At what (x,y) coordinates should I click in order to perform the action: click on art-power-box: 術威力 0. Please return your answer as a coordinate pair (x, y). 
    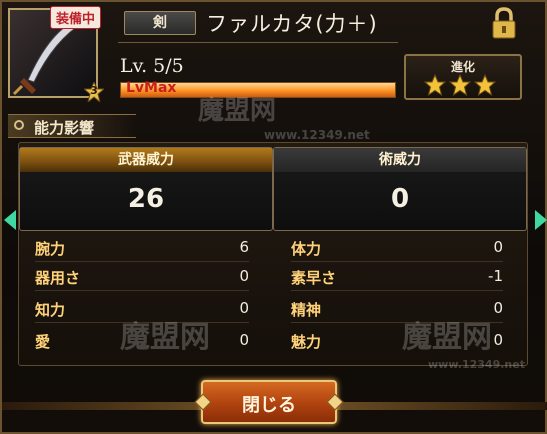
    Looking at the image, I should click on (400, 189).